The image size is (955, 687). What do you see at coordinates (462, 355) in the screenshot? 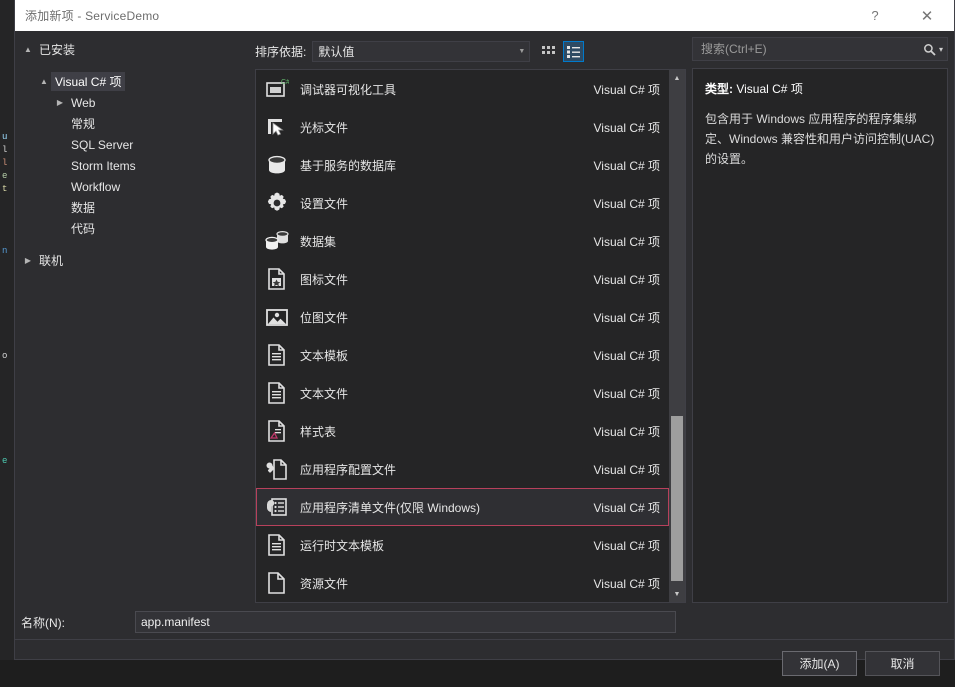
I see `list-item: 文本模板 Visual C# 项` at bounding box center [462, 355].